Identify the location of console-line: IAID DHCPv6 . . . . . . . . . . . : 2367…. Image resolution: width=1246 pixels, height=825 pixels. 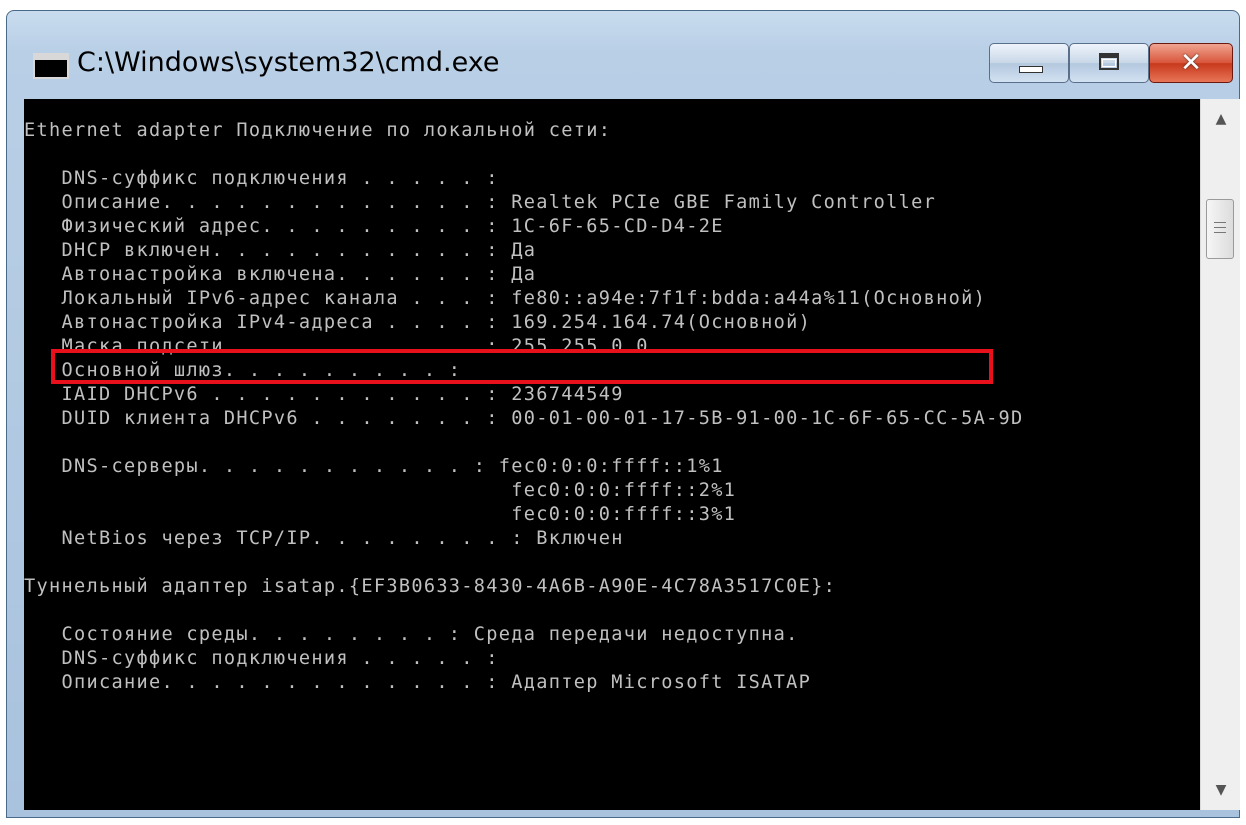
(324, 394).